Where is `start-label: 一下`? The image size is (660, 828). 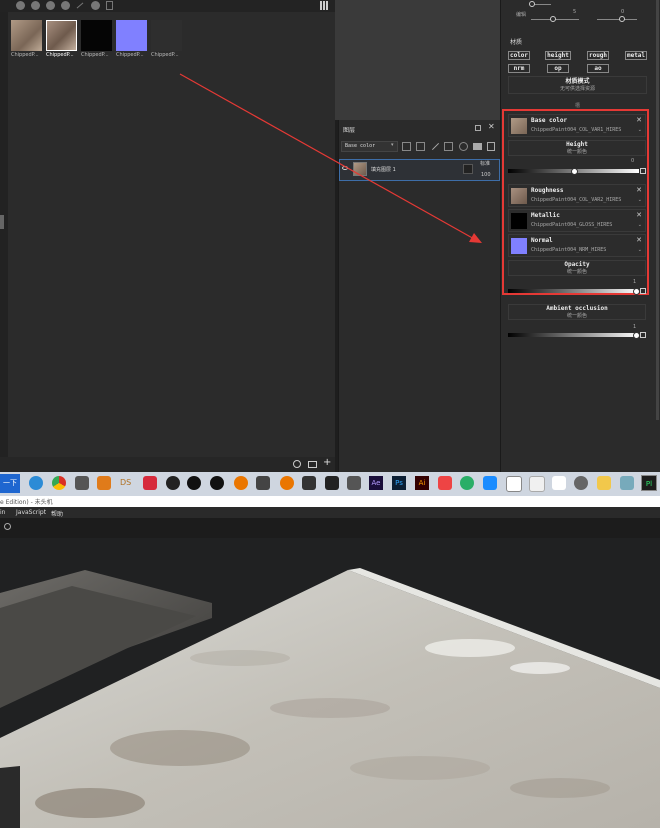 start-label: 一下 is located at coordinates (10, 483).